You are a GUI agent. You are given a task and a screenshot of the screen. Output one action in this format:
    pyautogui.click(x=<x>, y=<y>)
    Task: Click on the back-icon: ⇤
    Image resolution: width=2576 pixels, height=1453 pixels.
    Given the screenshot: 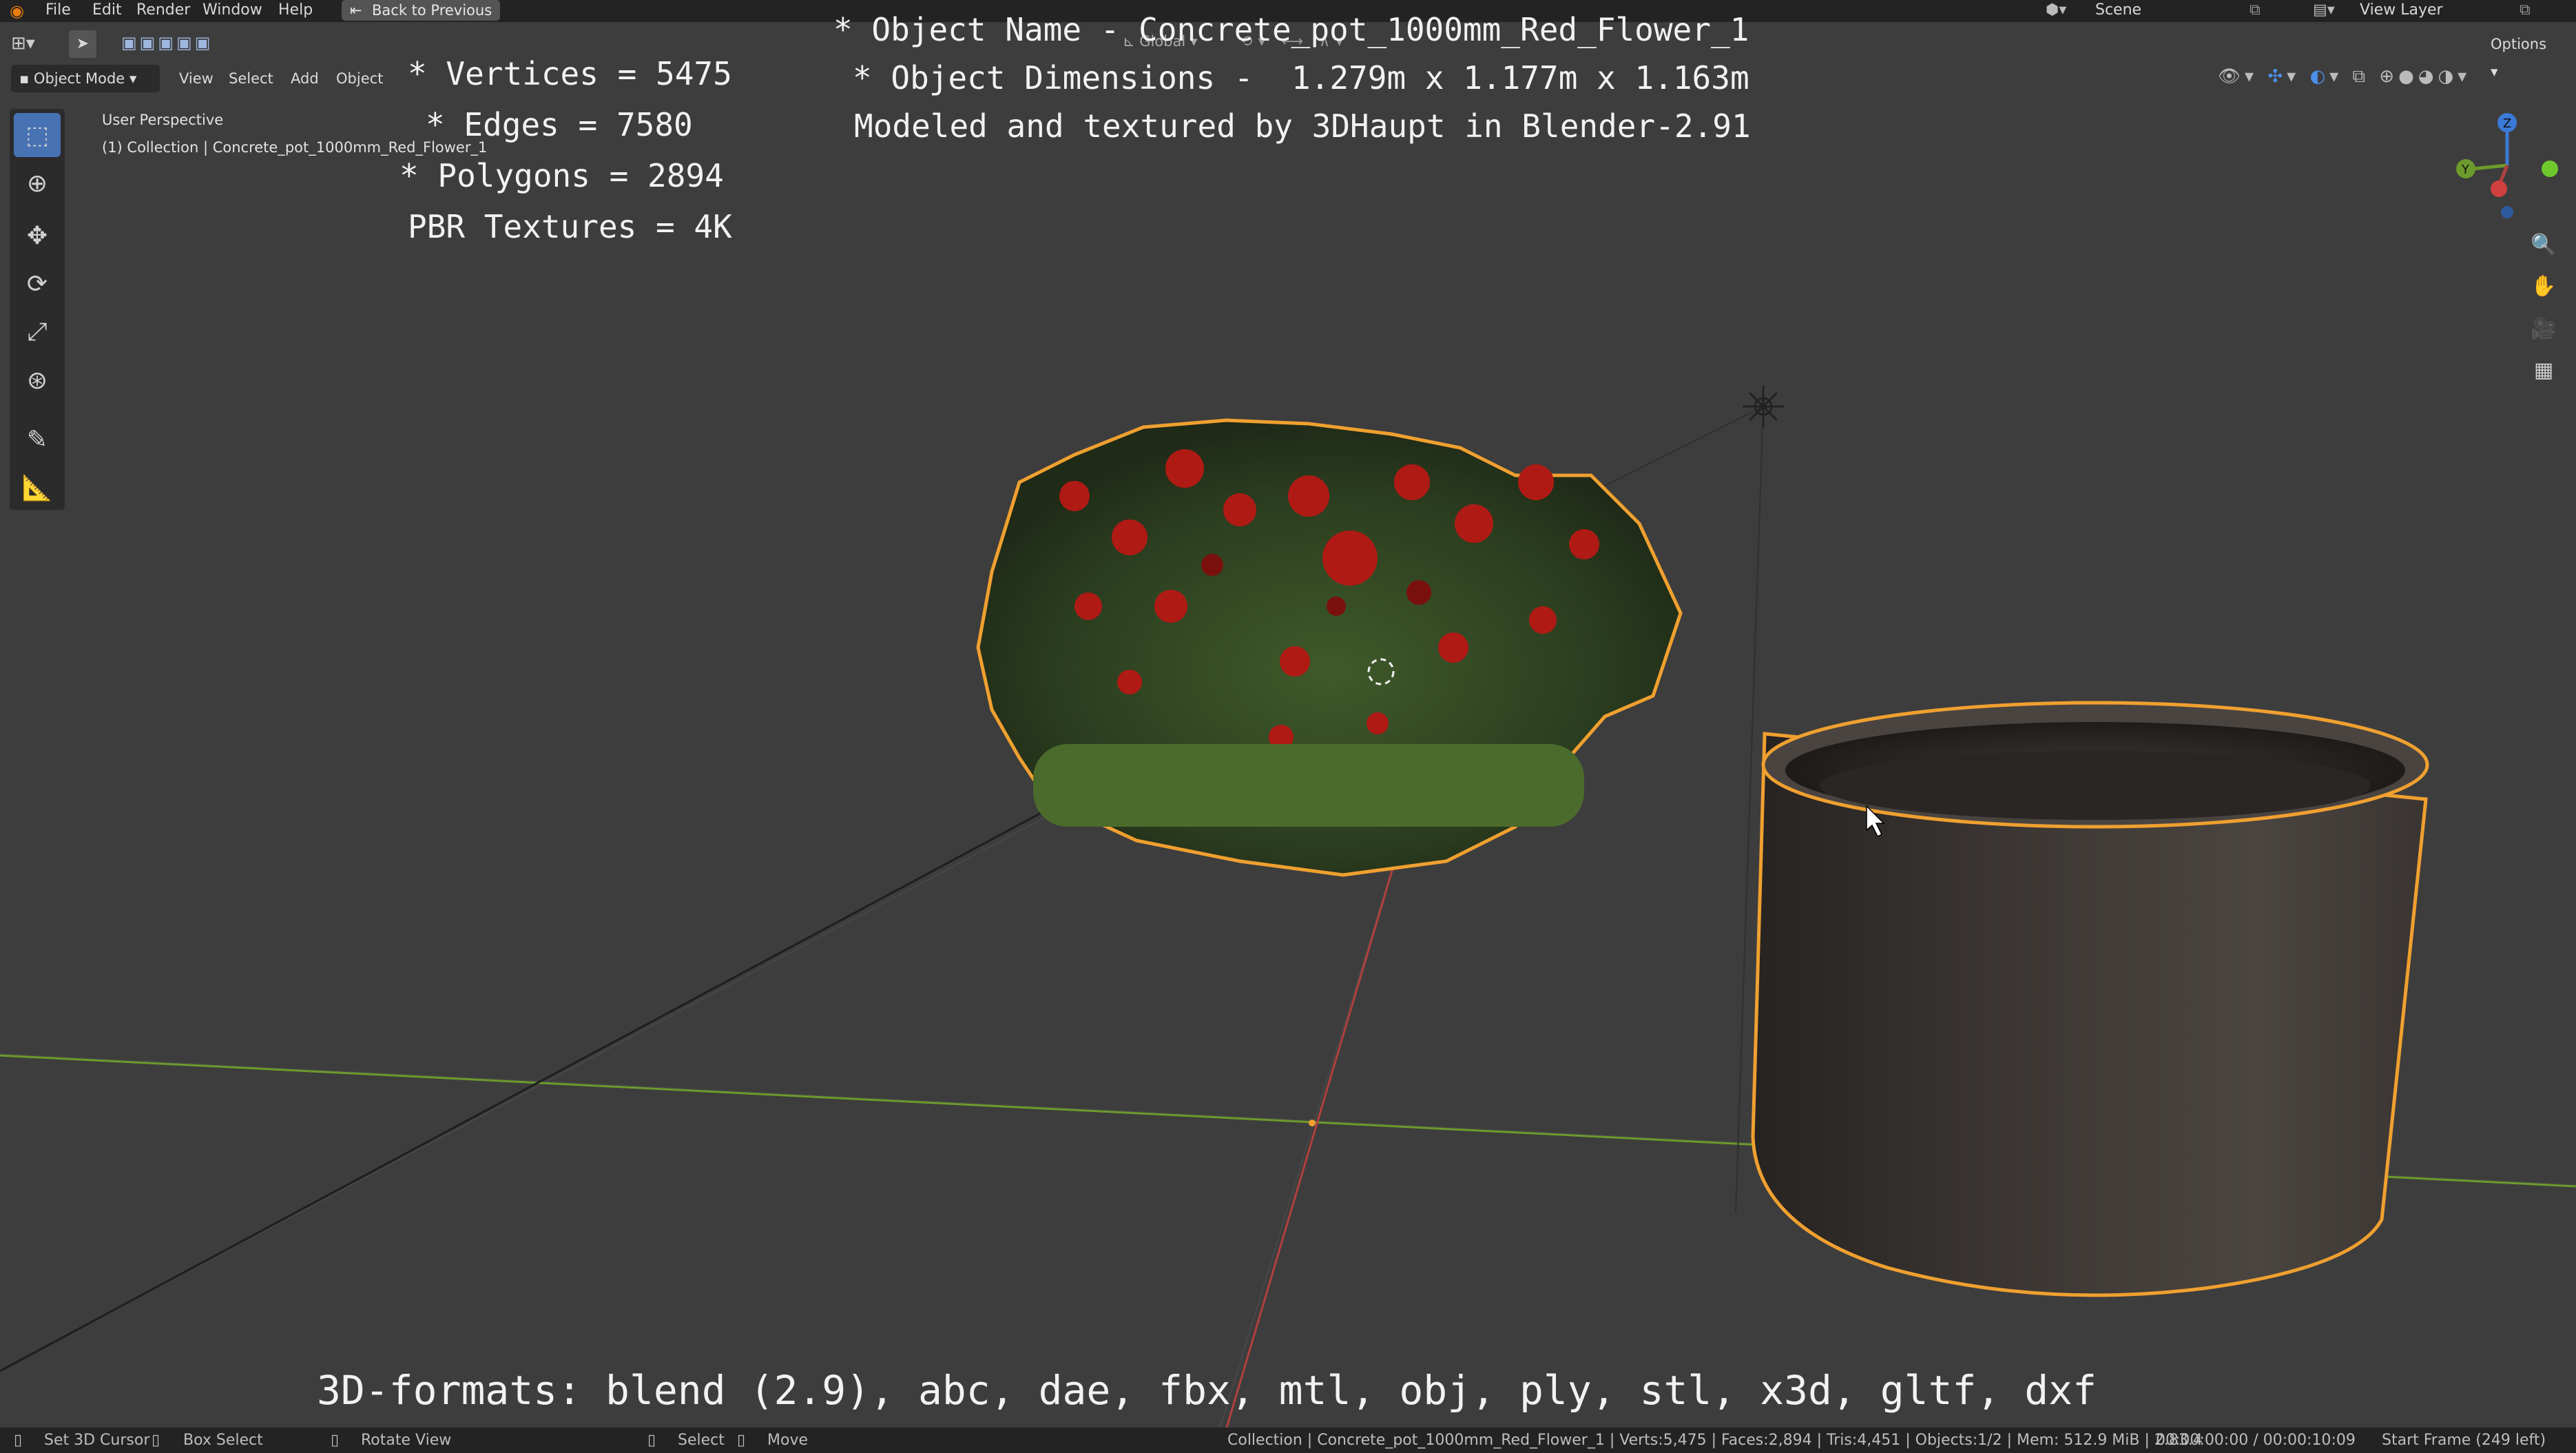 What is the action you would take?
    pyautogui.click(x=356, y=10)
    